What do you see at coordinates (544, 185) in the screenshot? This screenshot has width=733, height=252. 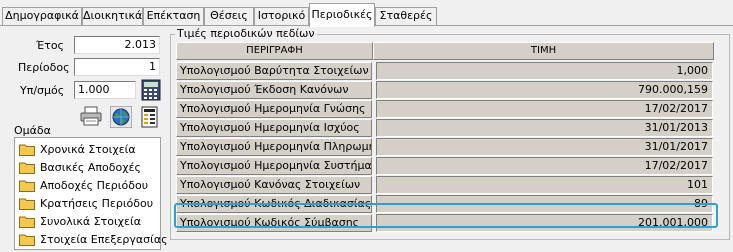 I see `row-value: 101` at bounding box center [544, 185].